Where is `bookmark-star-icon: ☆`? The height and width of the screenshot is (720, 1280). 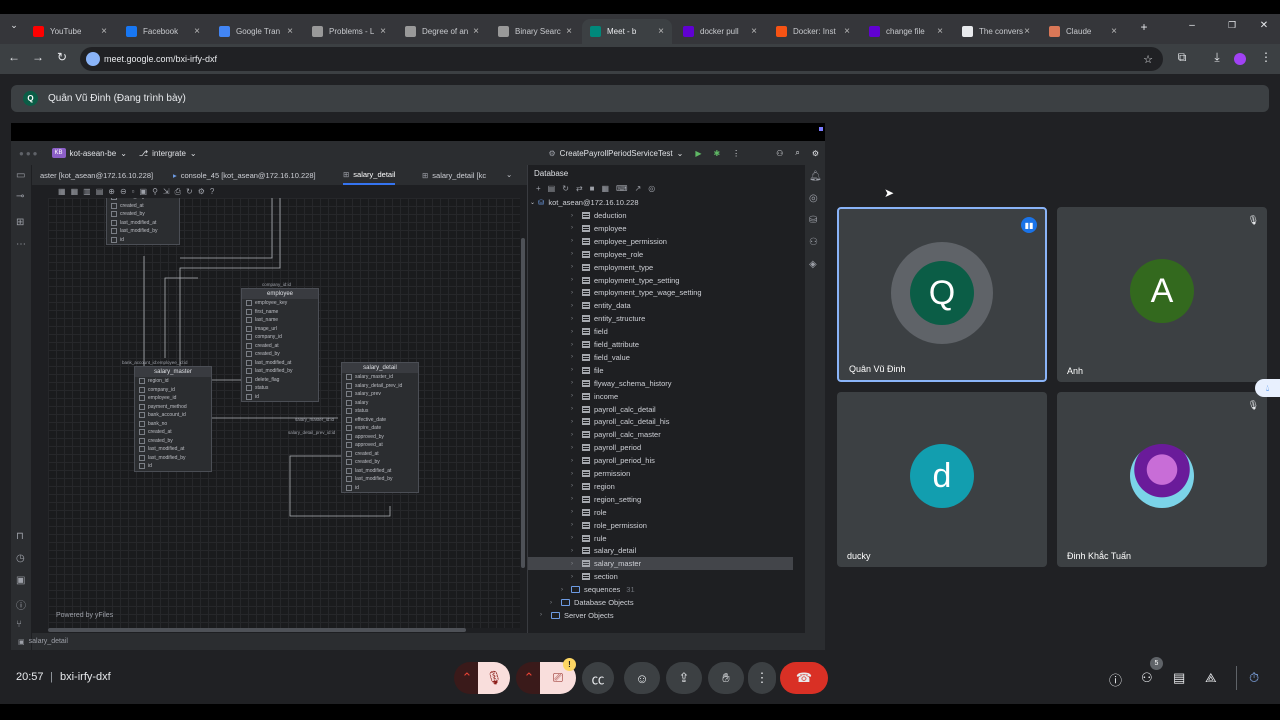 bookmark-star-icon: ☆ is located at coordinates (1148, 59).